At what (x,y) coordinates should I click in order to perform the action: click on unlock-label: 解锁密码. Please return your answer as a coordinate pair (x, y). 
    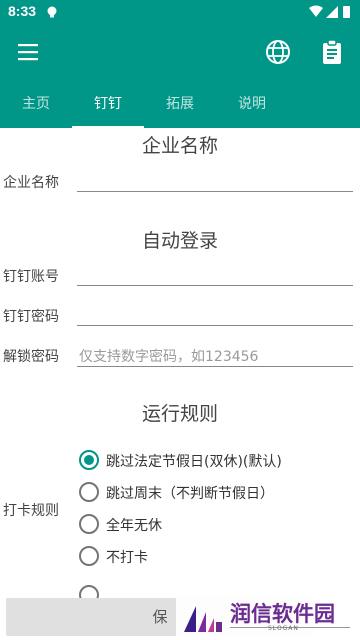
    Looking at the image, I should click on (31, 357).